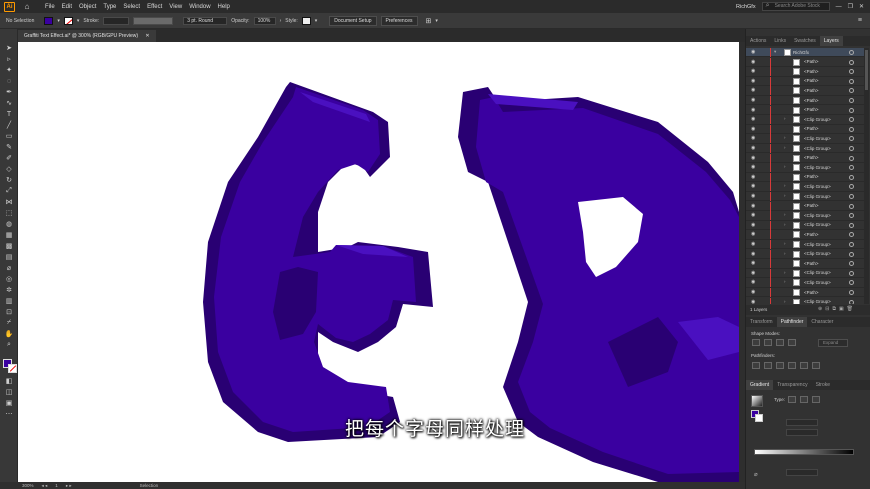  I want to click on tab-transform: Transform, so click(761, 322).